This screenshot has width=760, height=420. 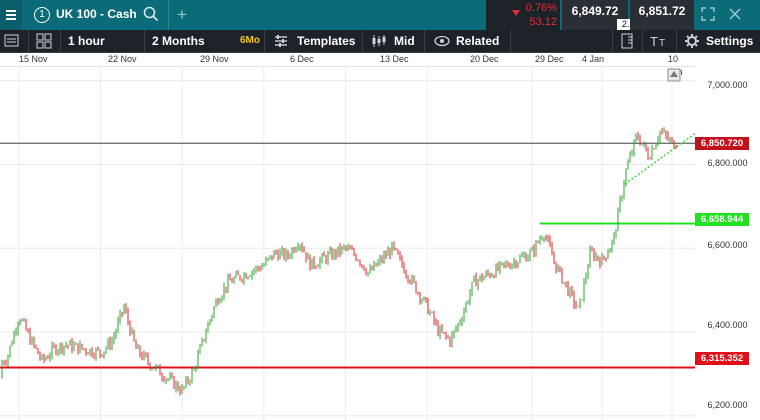 What do you see at coordinates (516, 13) in the screenshot?
I see `down-arrow-icon` at bounding box center [516, 13].